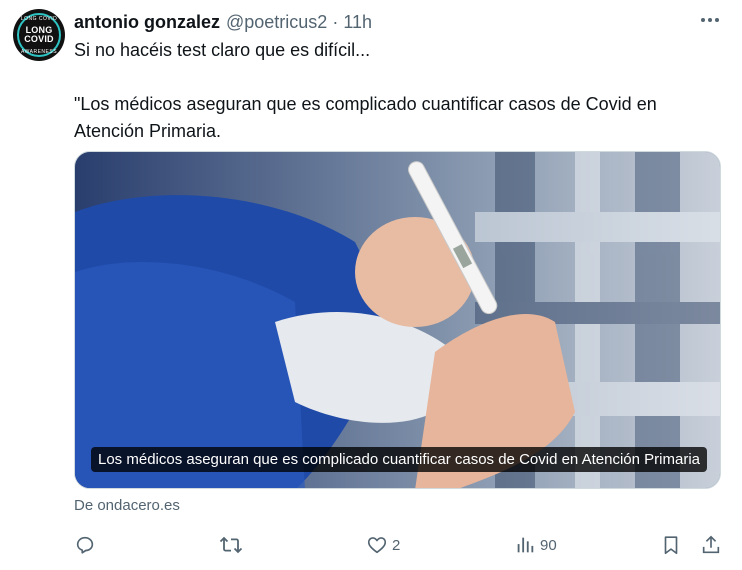 Image resolution: width=742 pixels, height=570 pixels. What do you see at coordinates (548, 545) in the screenshot?
I see `views-count: 90` at bounding box center [548, 545].